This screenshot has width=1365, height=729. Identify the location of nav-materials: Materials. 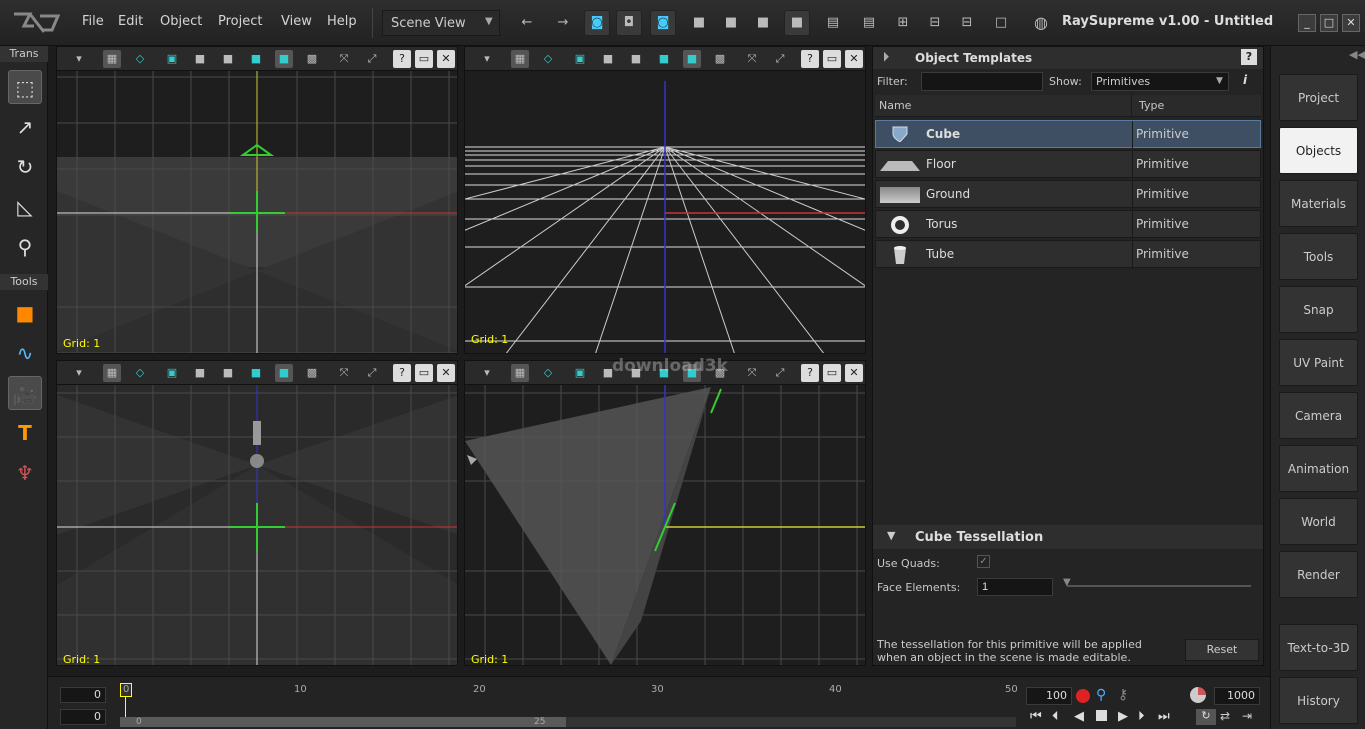
(1318, 203).